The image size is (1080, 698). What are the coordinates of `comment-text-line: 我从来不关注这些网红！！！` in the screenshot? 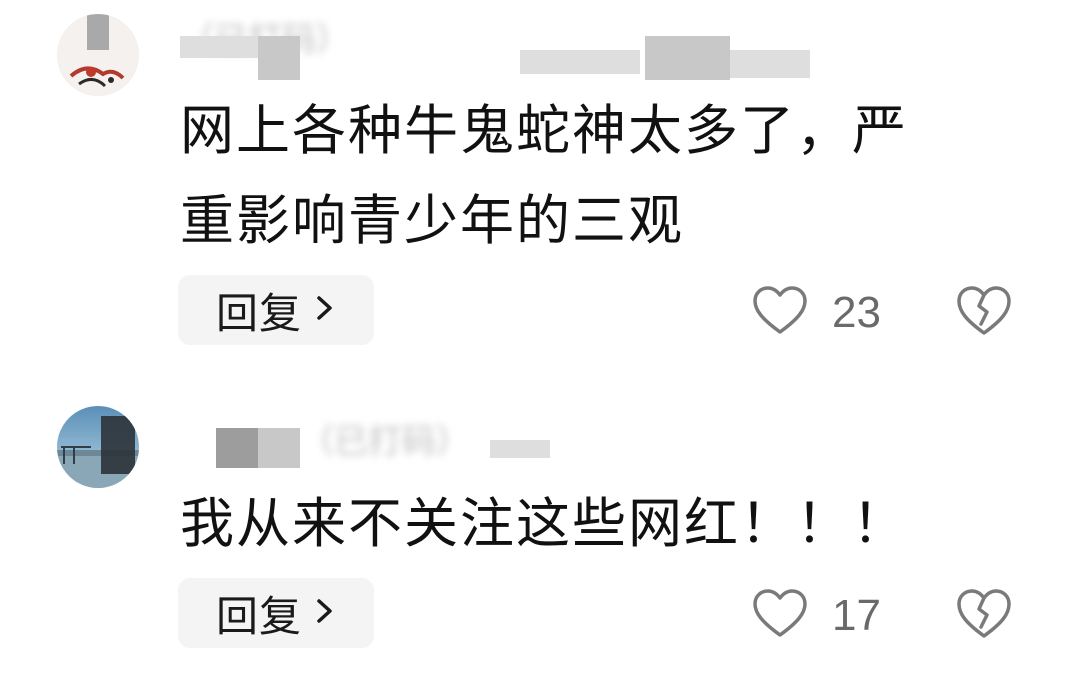 It's located at (544, 523).